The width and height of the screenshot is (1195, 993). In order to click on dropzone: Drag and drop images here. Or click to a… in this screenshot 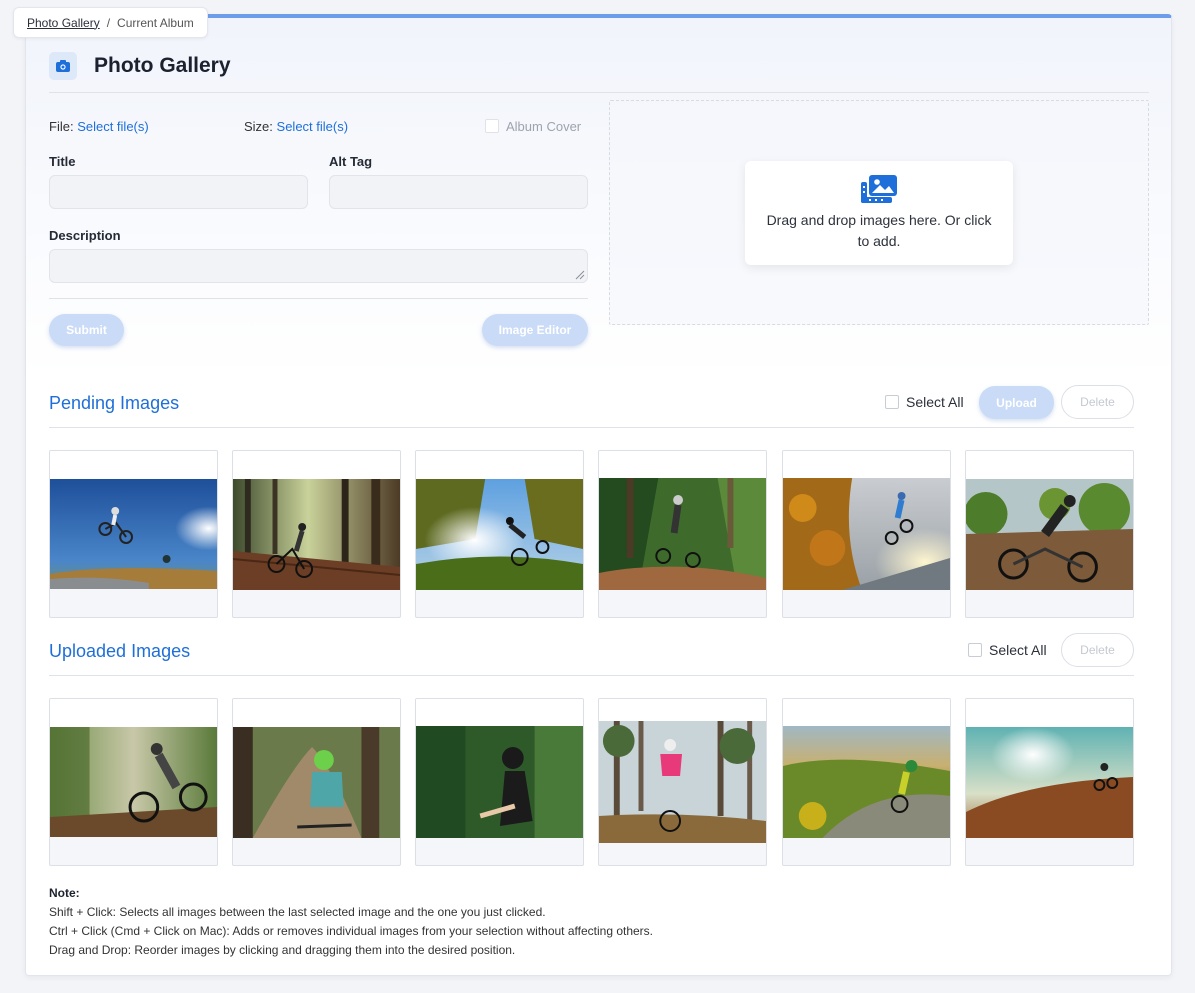, I will do `click(879, 212)`.